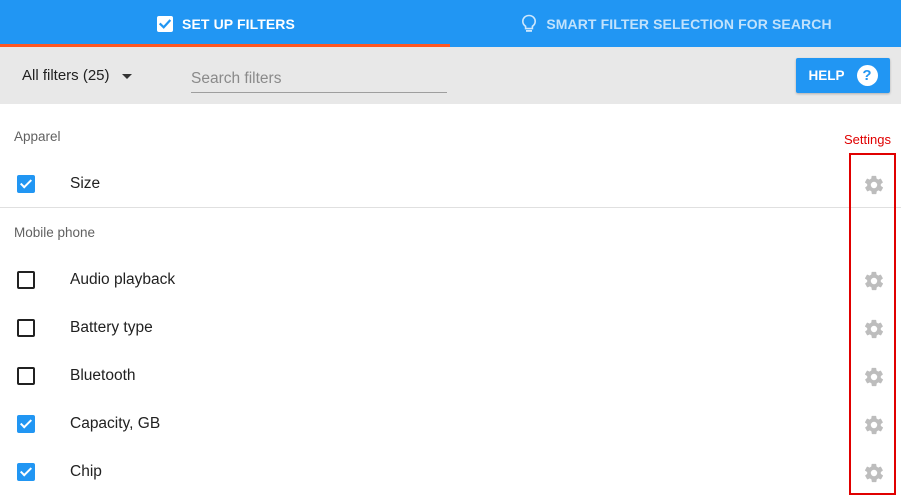 This screenshot has height=504, width=901. Describe the element at coordinates (867, 139) in the screenshot. I see `settings-annotation-label: Settings` at that location.